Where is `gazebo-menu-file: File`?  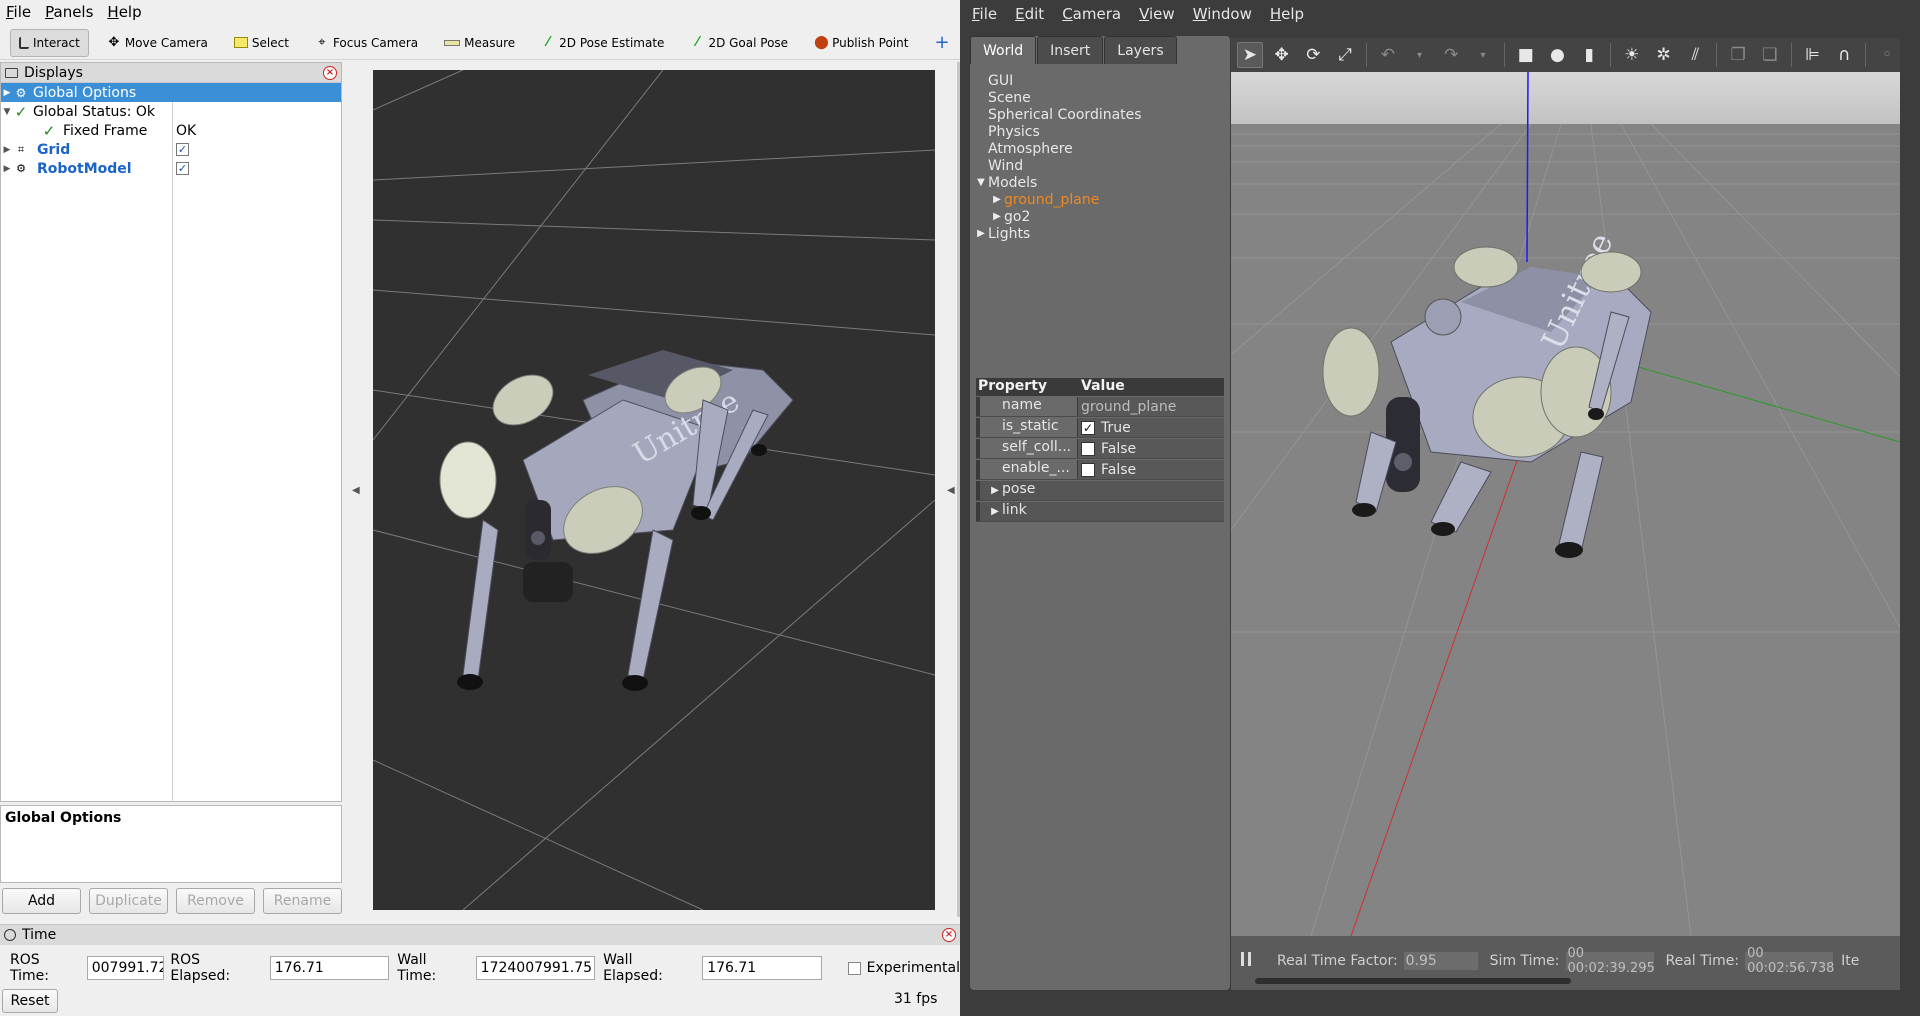 gazebo-menu-file: File is located at coordinates (984, 14).